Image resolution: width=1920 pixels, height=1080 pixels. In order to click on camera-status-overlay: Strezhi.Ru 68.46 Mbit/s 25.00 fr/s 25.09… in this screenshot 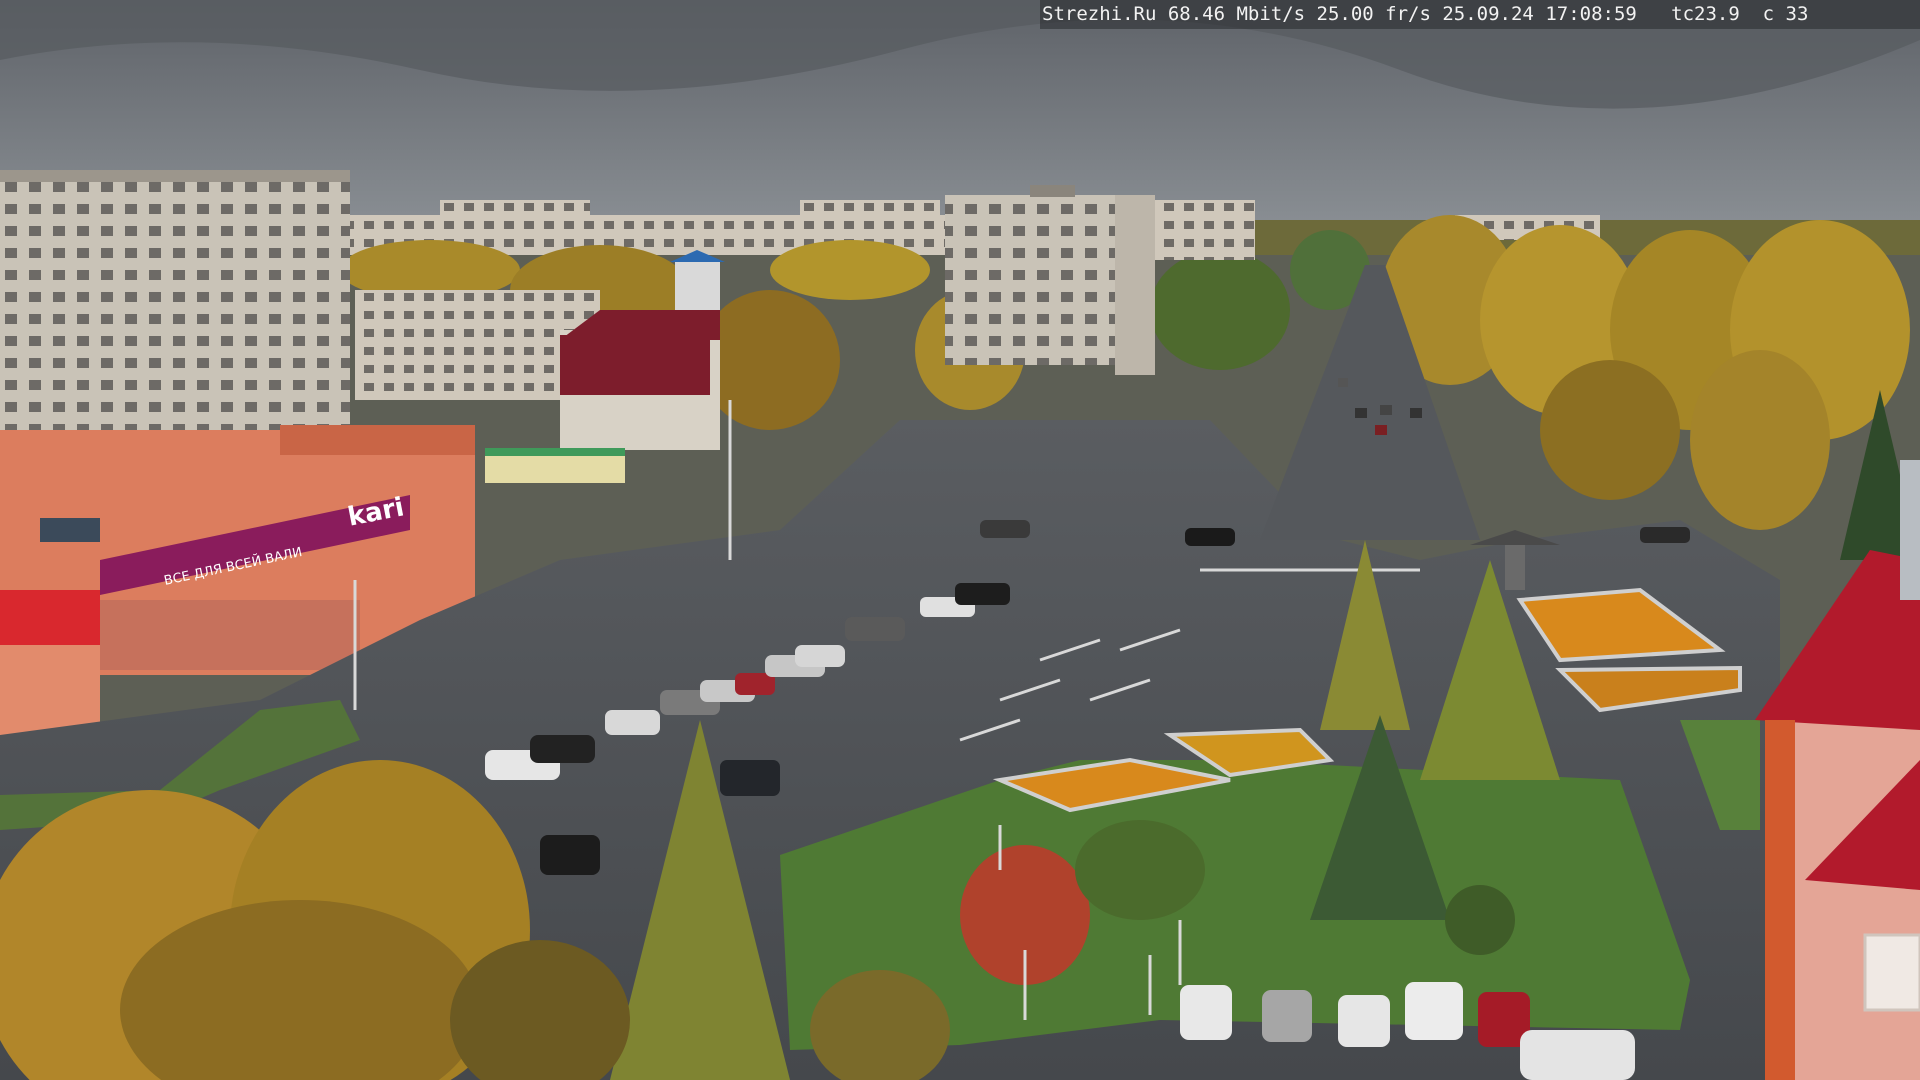, I will do `click(1480, 14)`.